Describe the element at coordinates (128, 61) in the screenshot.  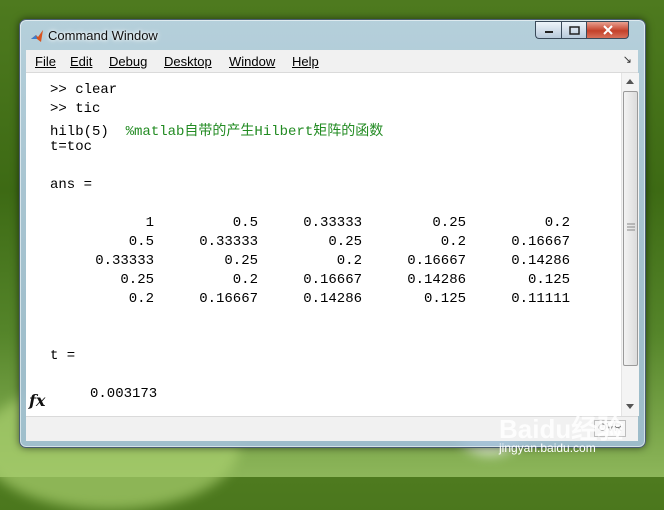
I see `menu-debug: Debug` at that location.